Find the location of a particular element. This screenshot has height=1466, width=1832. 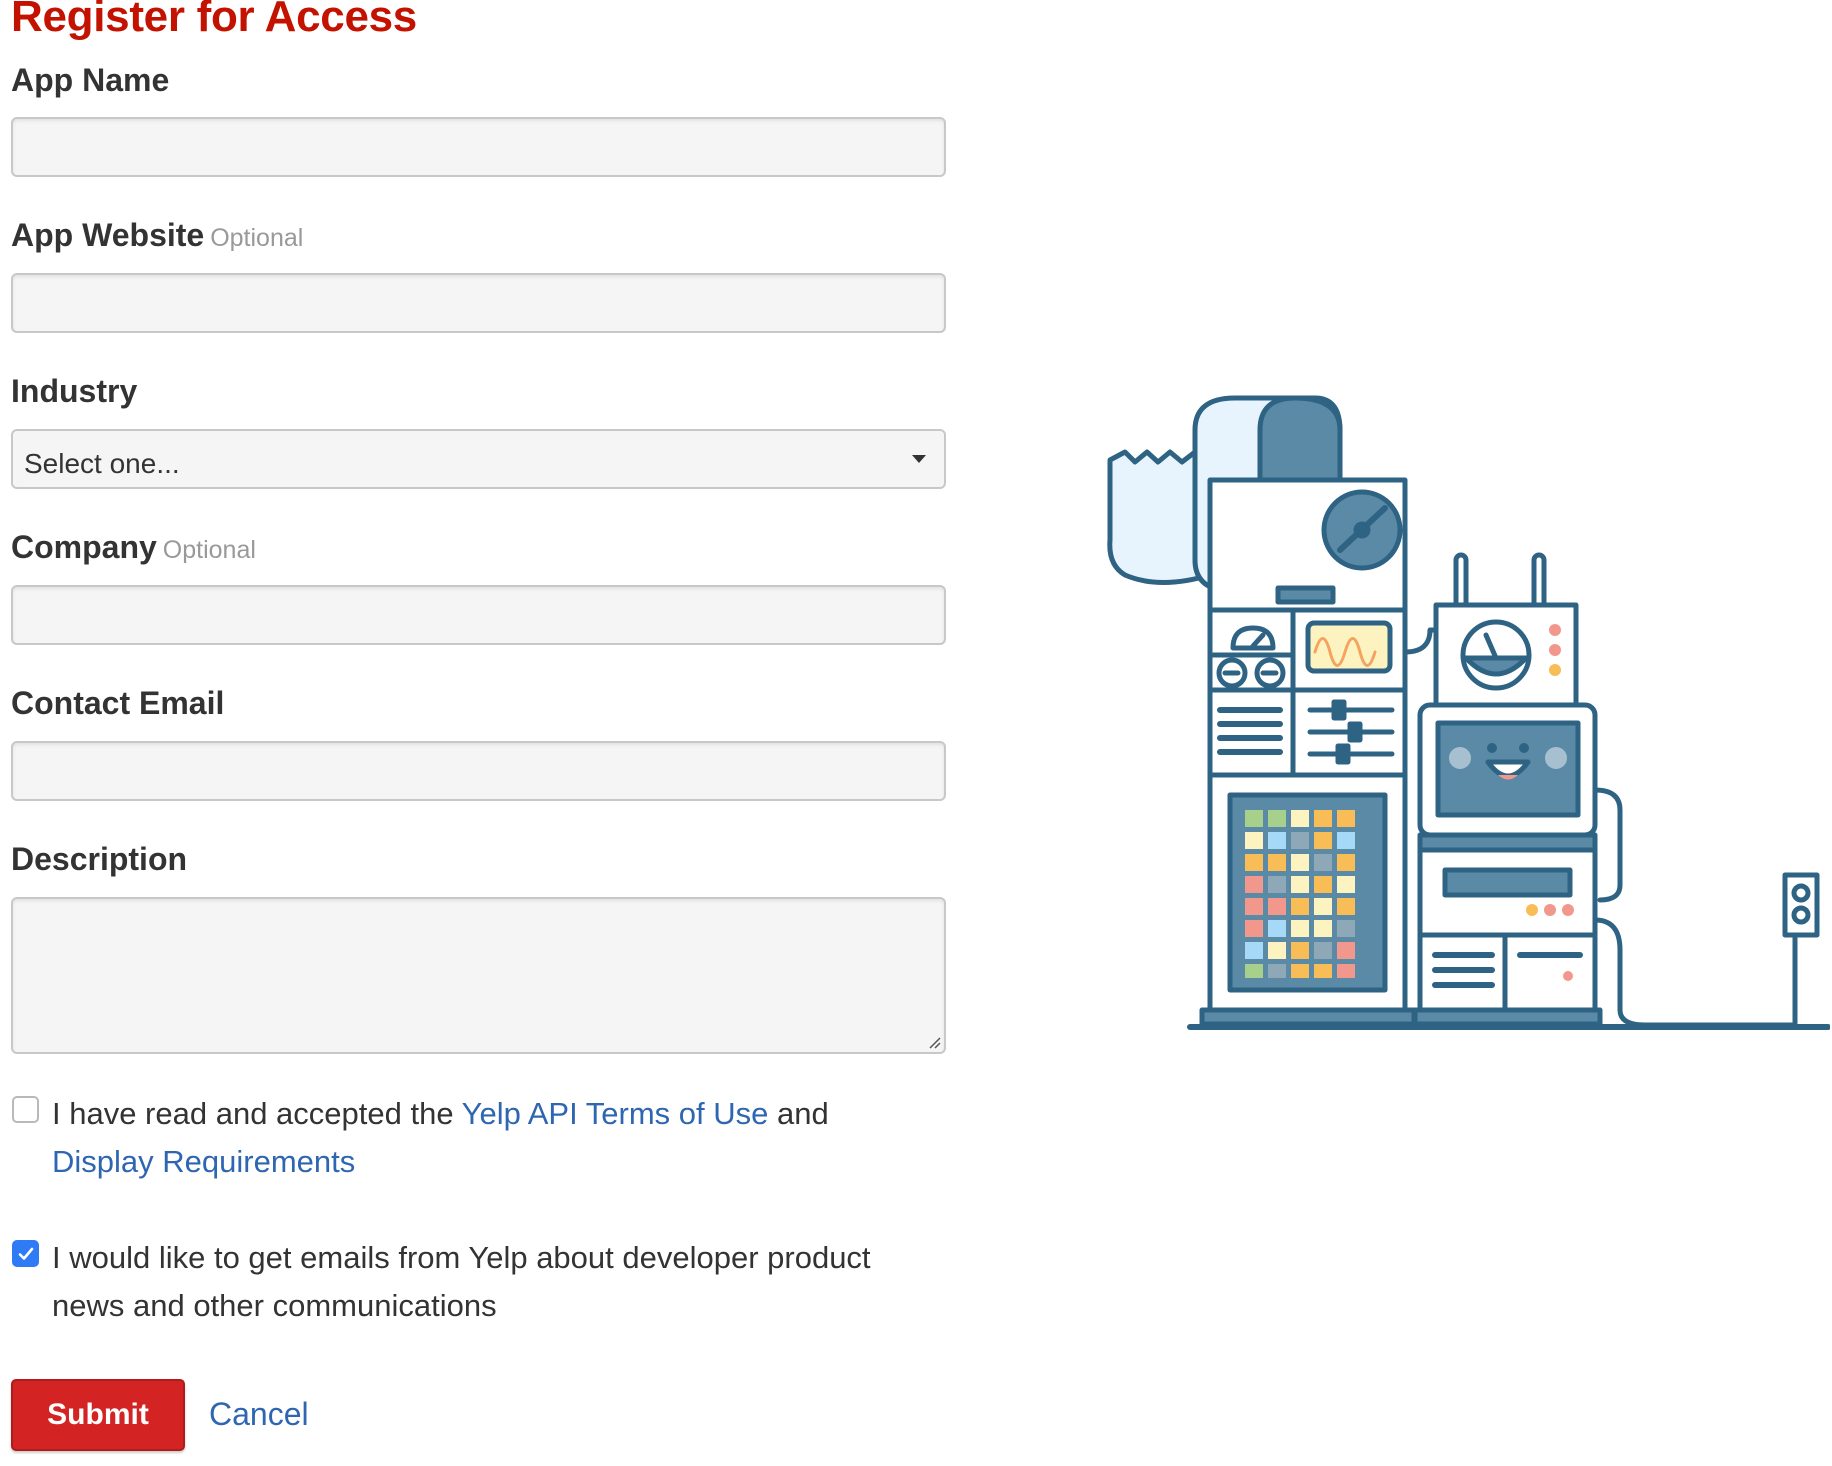

industry-label: Industry is located at coordinates (74, 391).